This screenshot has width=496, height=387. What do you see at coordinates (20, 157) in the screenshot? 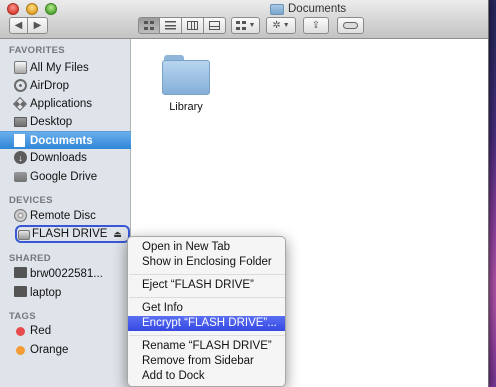
I see `downloads-icon: ↓` at bounding box center [20, 157].